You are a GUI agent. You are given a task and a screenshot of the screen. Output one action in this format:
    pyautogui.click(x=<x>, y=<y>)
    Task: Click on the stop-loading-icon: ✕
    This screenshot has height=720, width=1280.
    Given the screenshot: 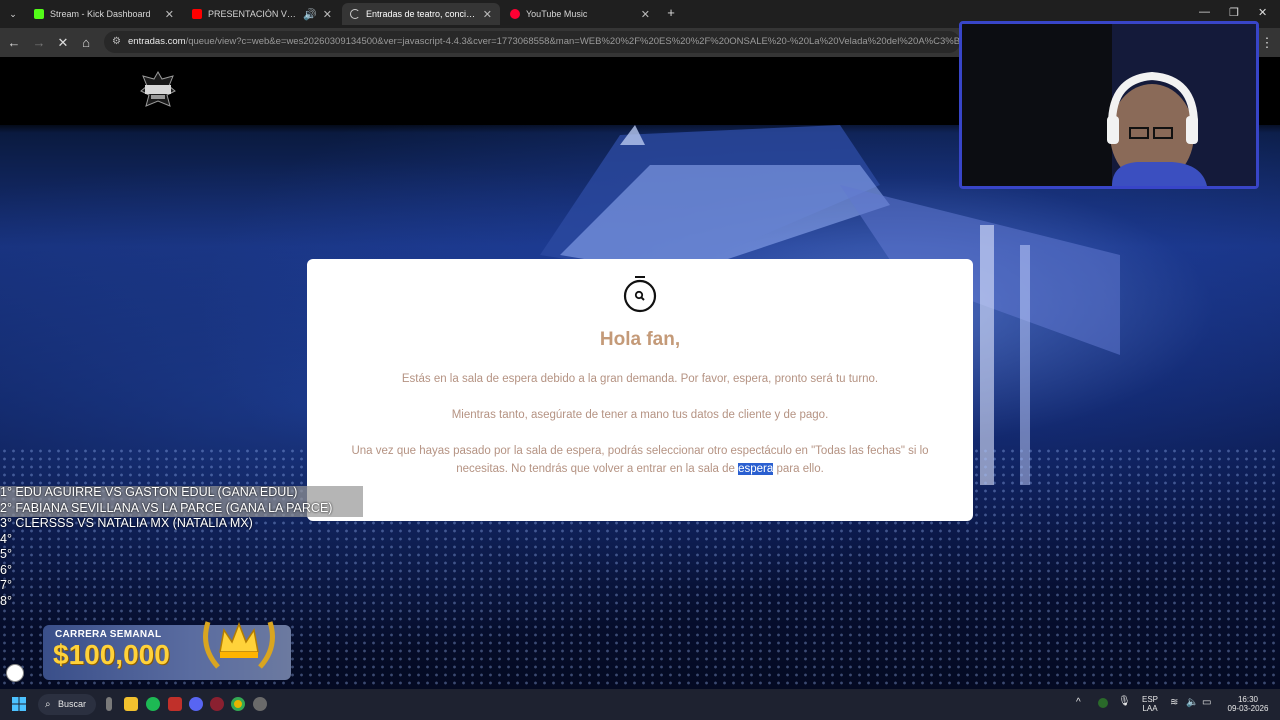 What is the action you would take?
    pyautogui.click(x=63, y=43)
    